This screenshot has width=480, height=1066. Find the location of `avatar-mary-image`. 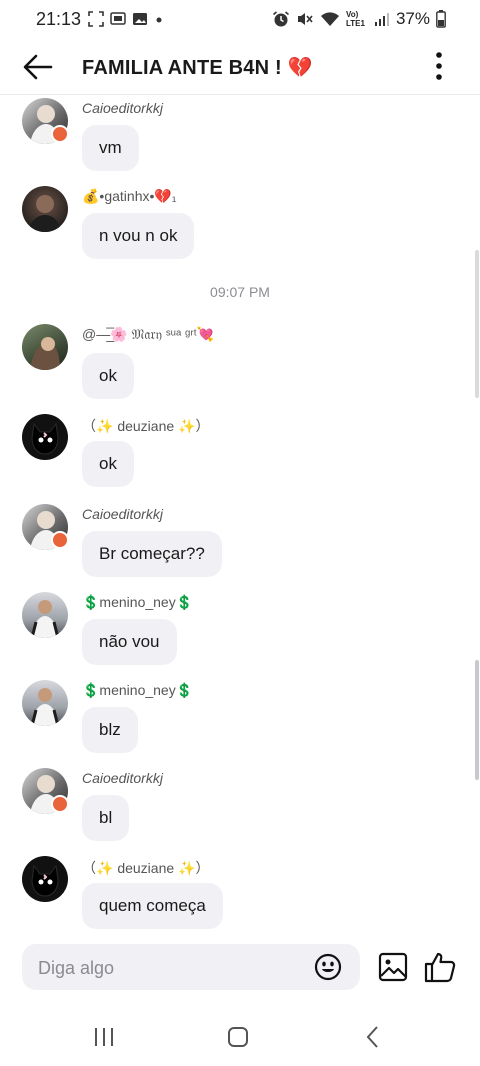

avatar-mary-image is located at coordinates (45, 353).